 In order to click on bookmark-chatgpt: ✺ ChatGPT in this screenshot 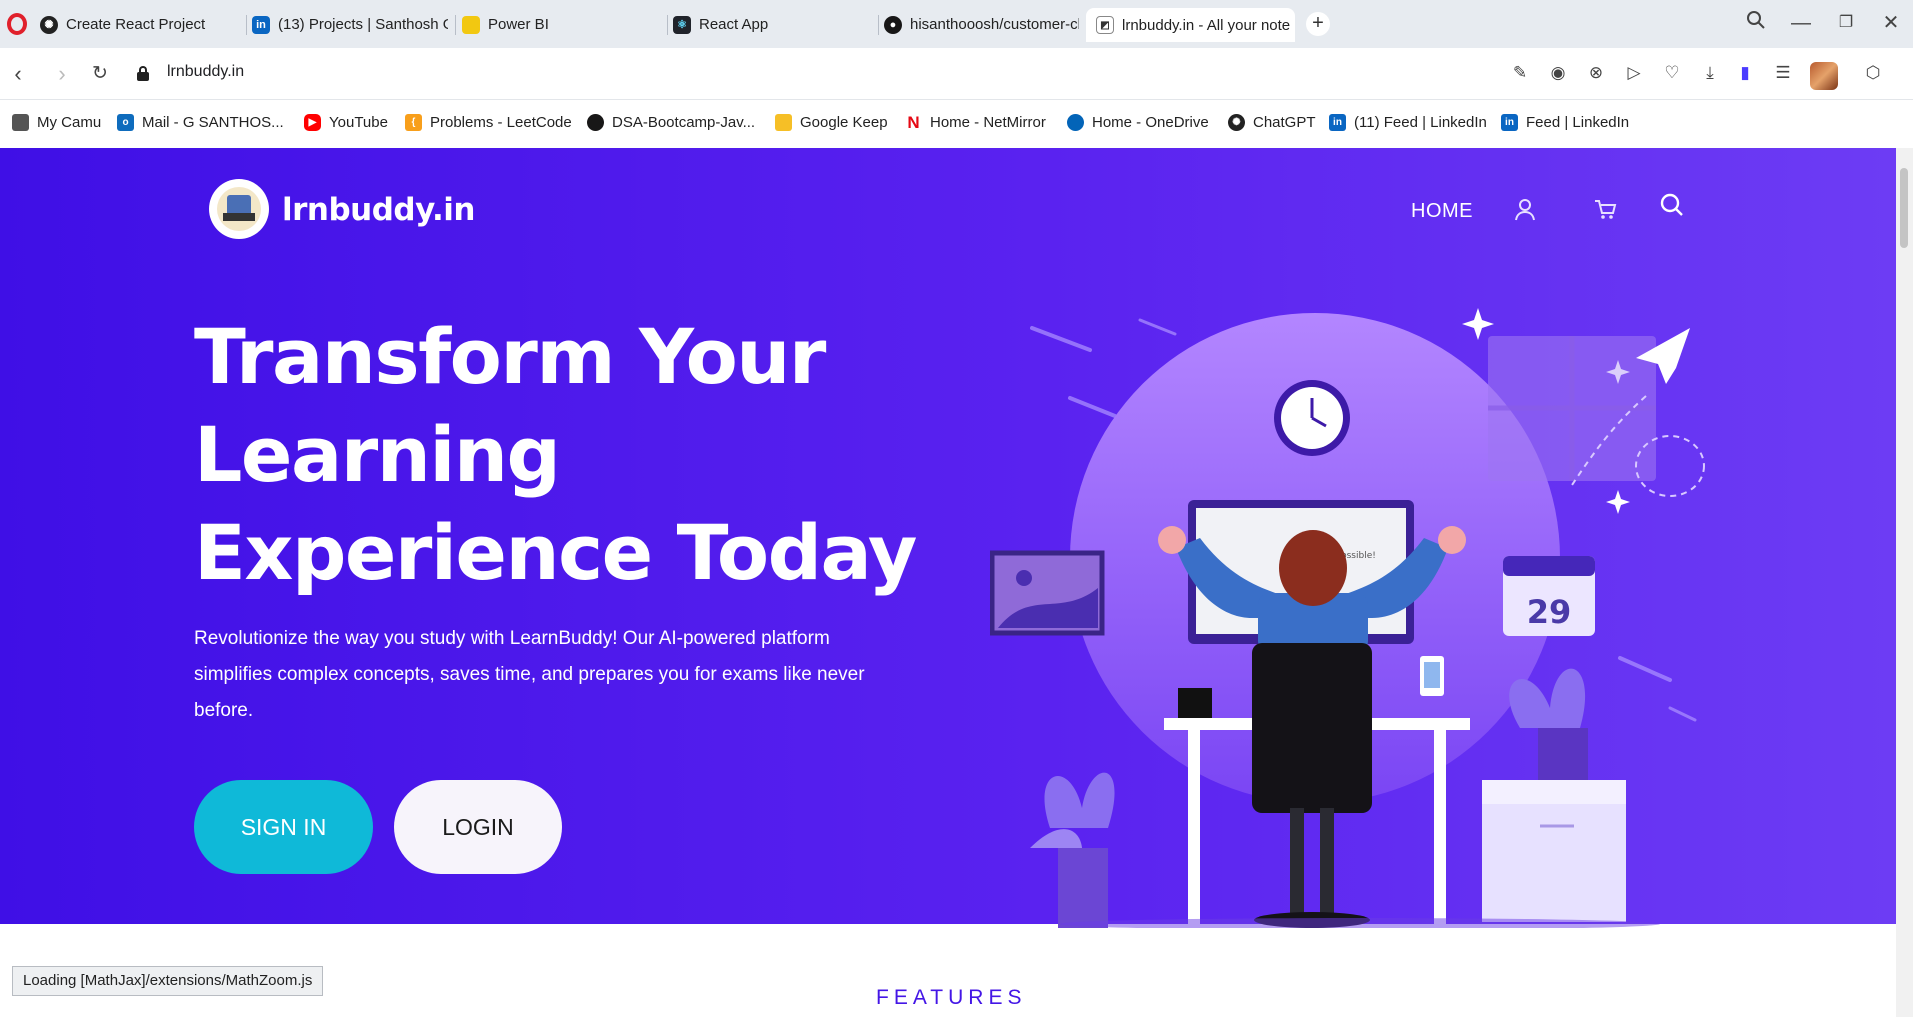, I will do `click(1272, 122)`.